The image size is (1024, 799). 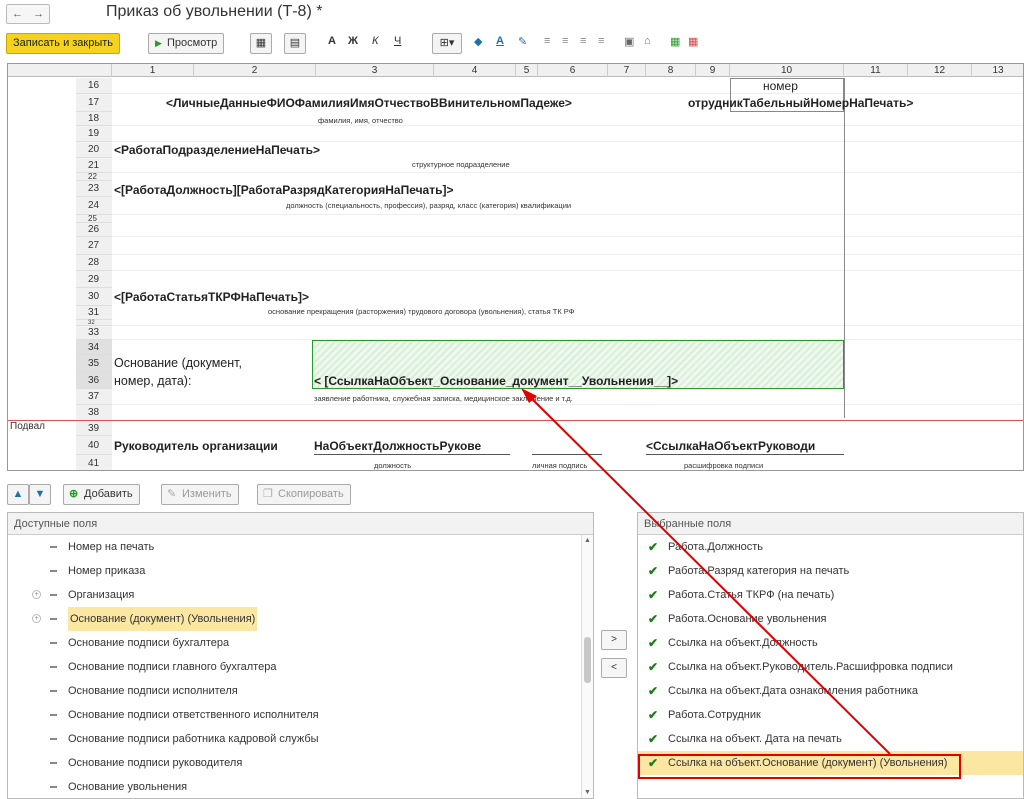 What do you see at coordinates (478, 41) in the screenshot?
I see `fill-color-icon: ◆` at bounding box center [478, 41].